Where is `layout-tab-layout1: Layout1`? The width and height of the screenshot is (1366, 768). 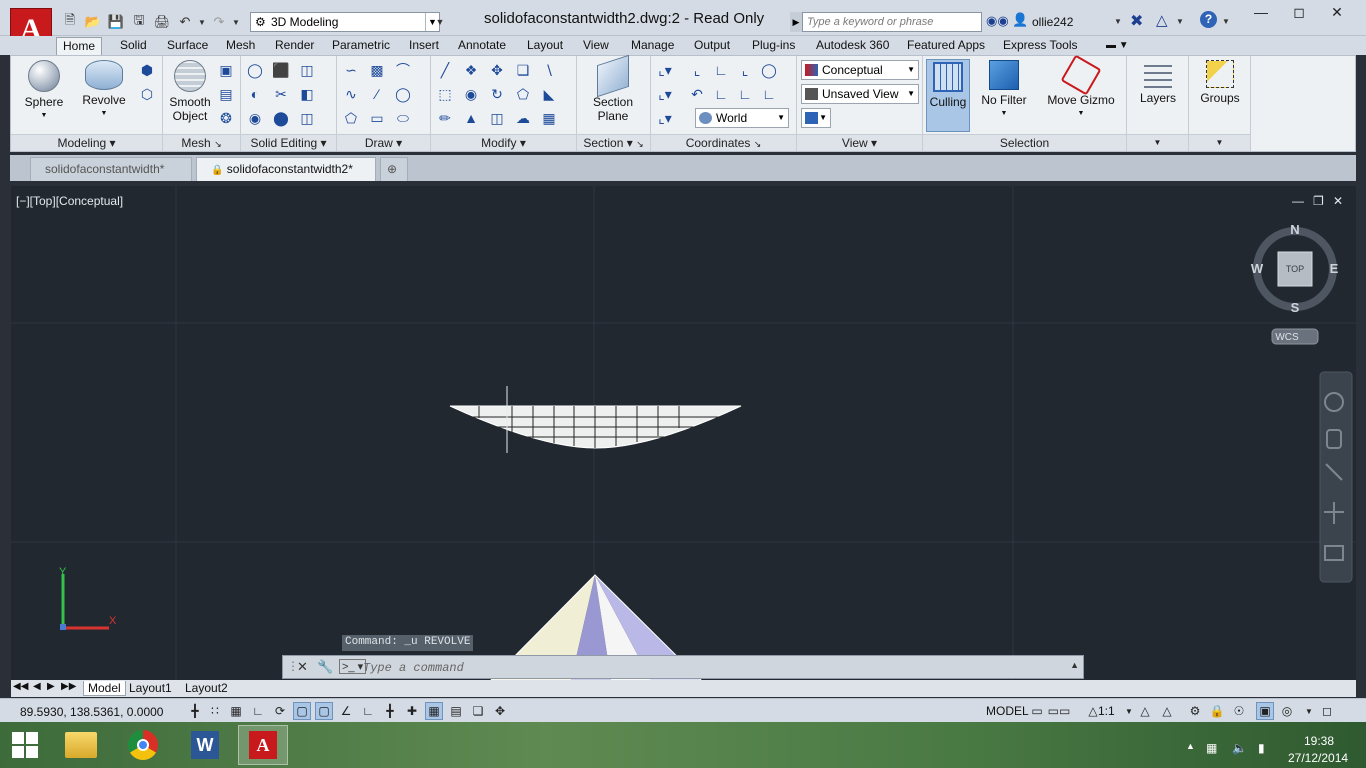 layout-tab-layout1: Layout1 is located at coordinates (150, 688).